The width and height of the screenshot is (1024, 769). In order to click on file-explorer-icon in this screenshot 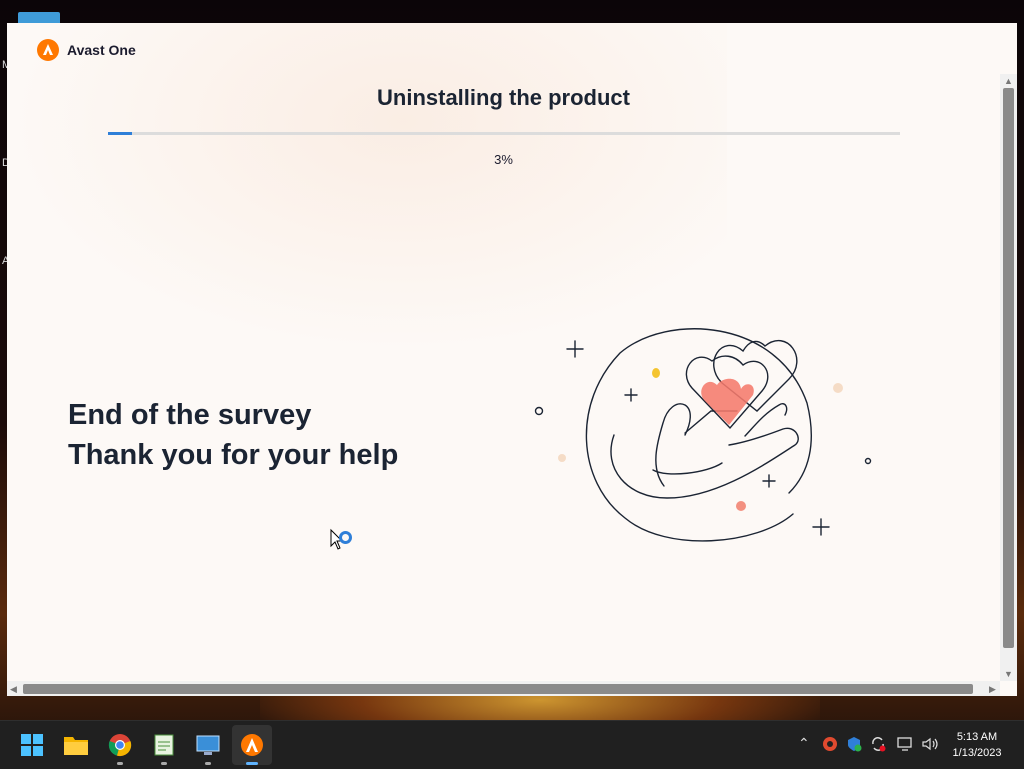, I will do `click(76, 746)`.